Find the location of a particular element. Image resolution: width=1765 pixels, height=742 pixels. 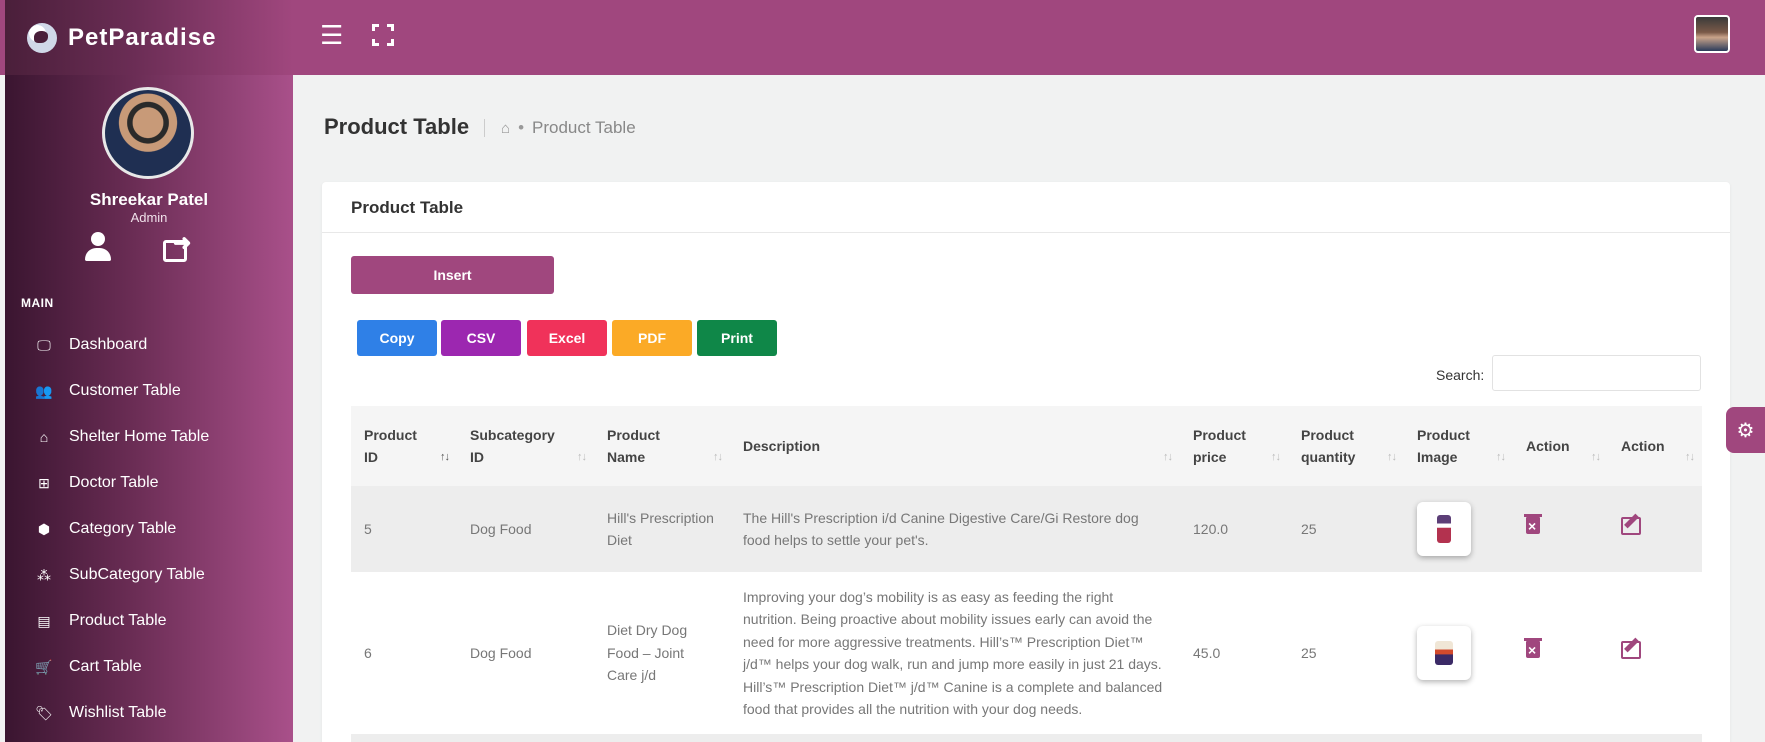

cubes-icon: ⁂ is located at coordinates (44, 574).